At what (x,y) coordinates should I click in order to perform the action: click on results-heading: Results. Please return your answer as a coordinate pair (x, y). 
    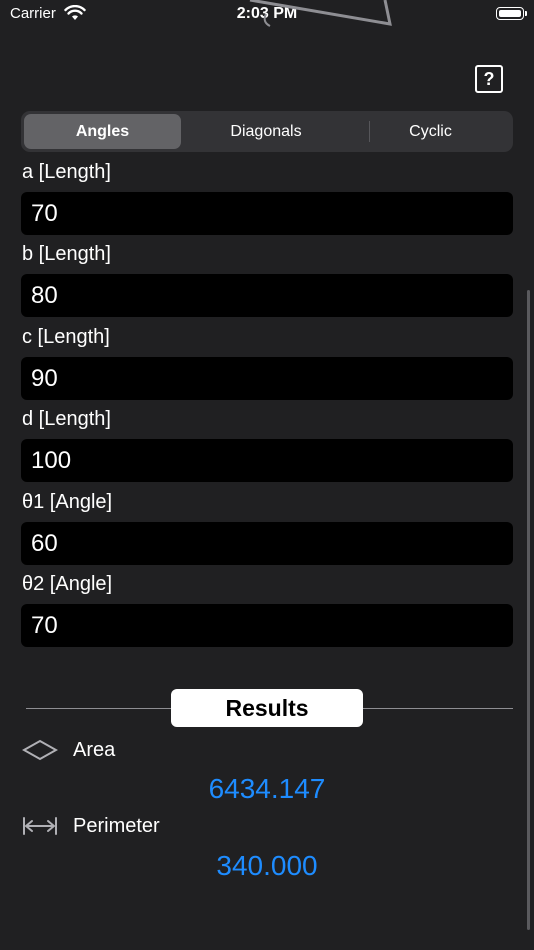
    Looking at the image, I should click on (267, 708).